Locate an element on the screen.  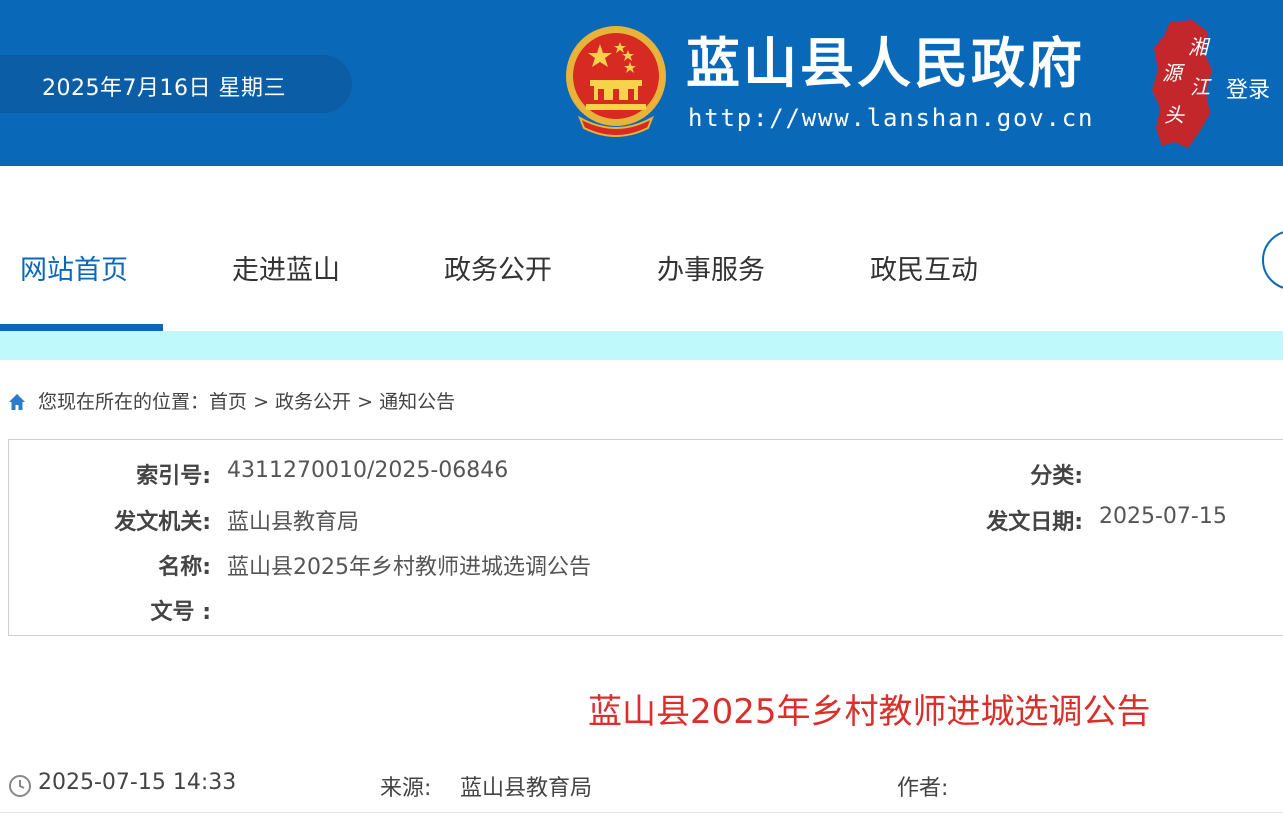
nav-item-interaction: 政民互动 is located at coordinates (924, 267).